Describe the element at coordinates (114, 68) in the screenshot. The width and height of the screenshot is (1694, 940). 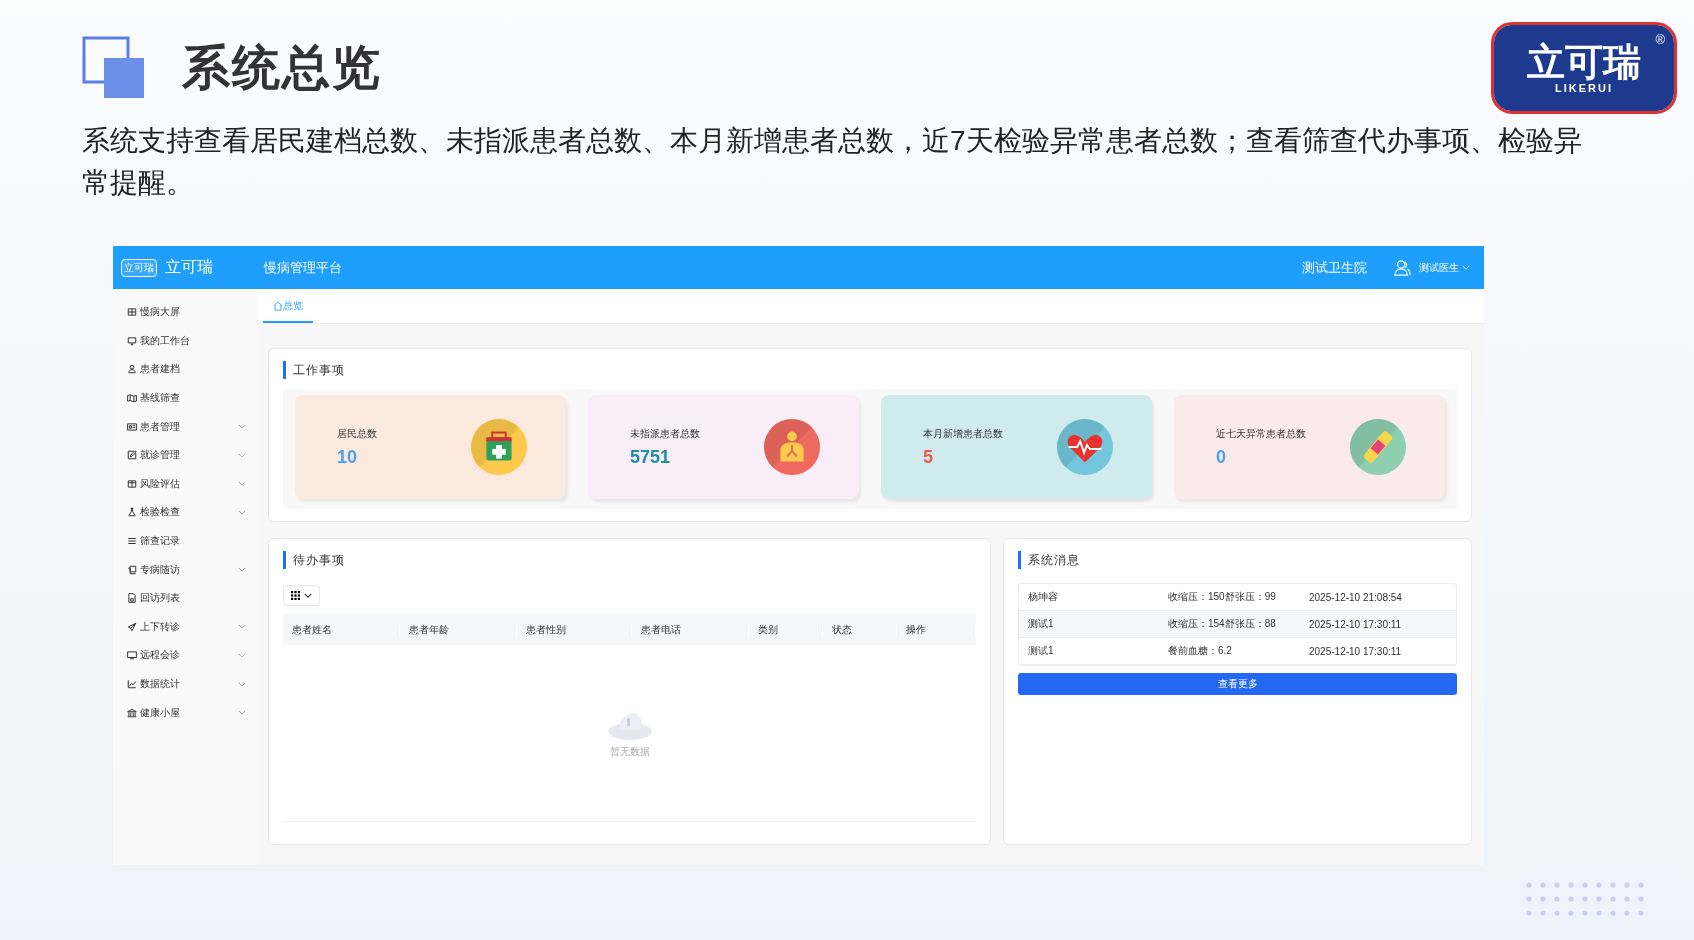
I see `squares-icon` at that location.